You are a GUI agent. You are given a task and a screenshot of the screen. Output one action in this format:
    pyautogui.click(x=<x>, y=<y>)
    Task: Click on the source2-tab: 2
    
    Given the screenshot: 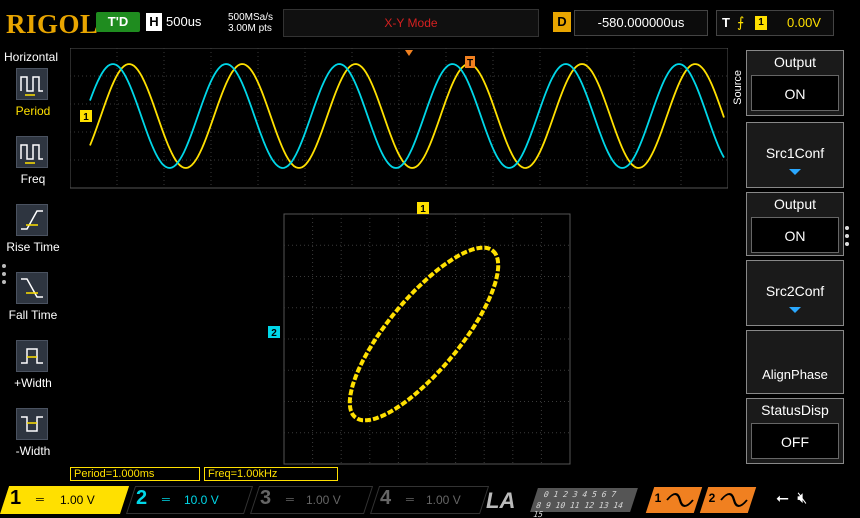 What is the action you would take?
    pyautogui.click(x=728, y=500)
    